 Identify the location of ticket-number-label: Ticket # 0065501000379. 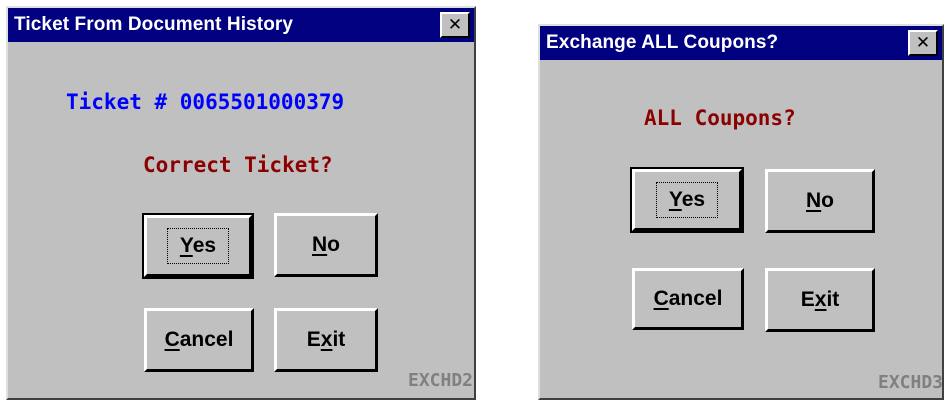
(205, 102).